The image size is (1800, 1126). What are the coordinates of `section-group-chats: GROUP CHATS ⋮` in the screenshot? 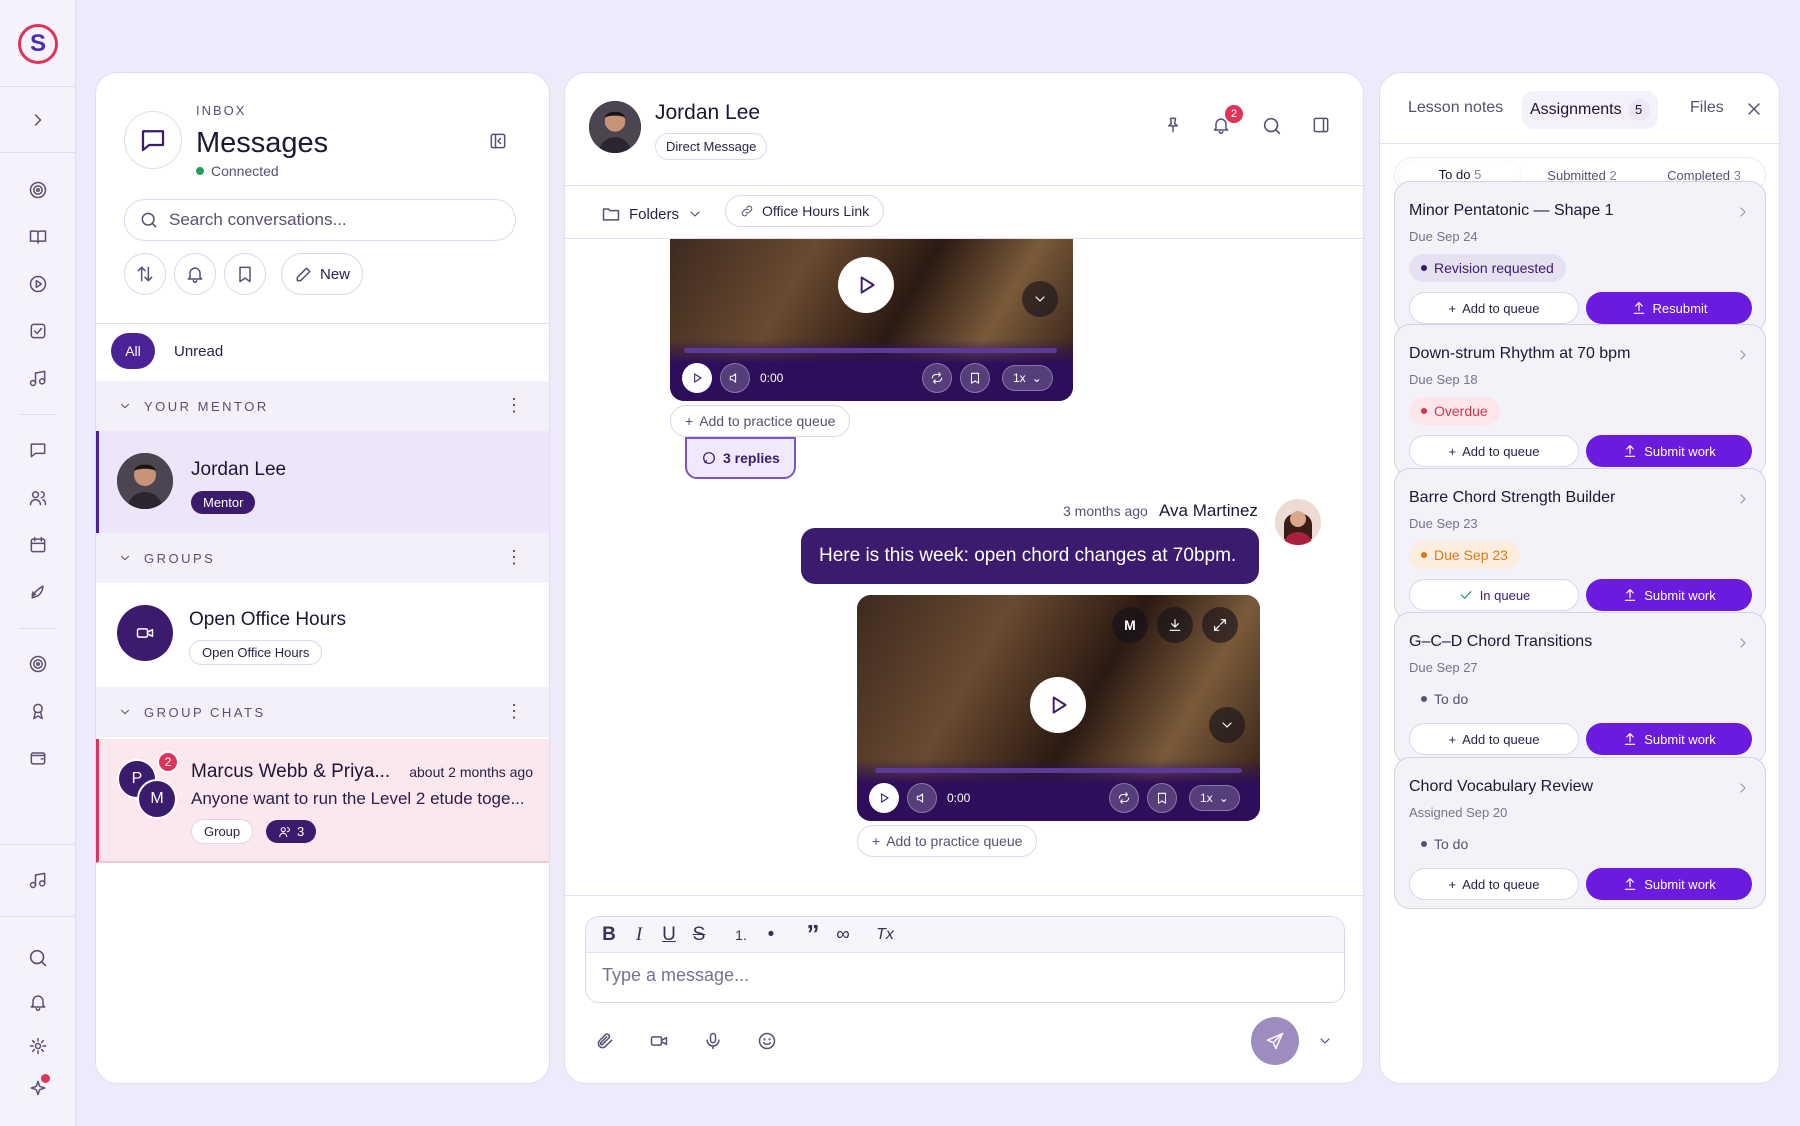 It's located at (322, 712).